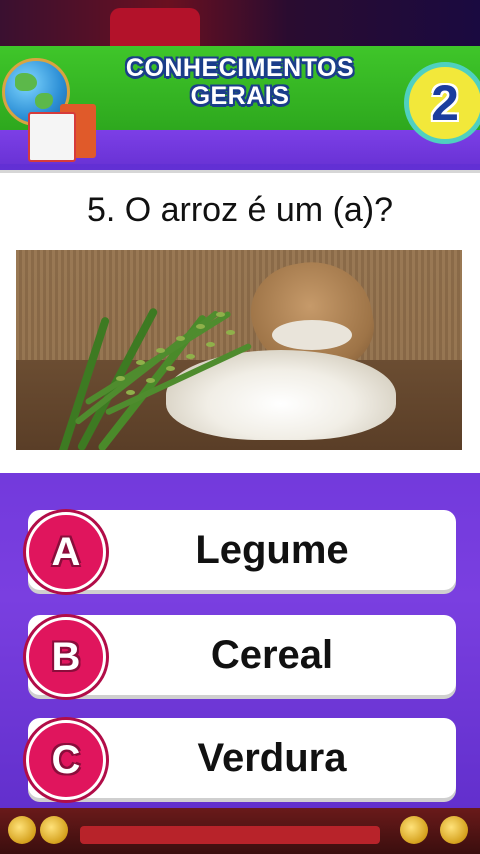 The height and width of the screenshot is (854, 480). What do you see at coordinates (240, 96) in the screenshot?
I see `title-line-2: GERAIS` at bounding box center [240, 96].